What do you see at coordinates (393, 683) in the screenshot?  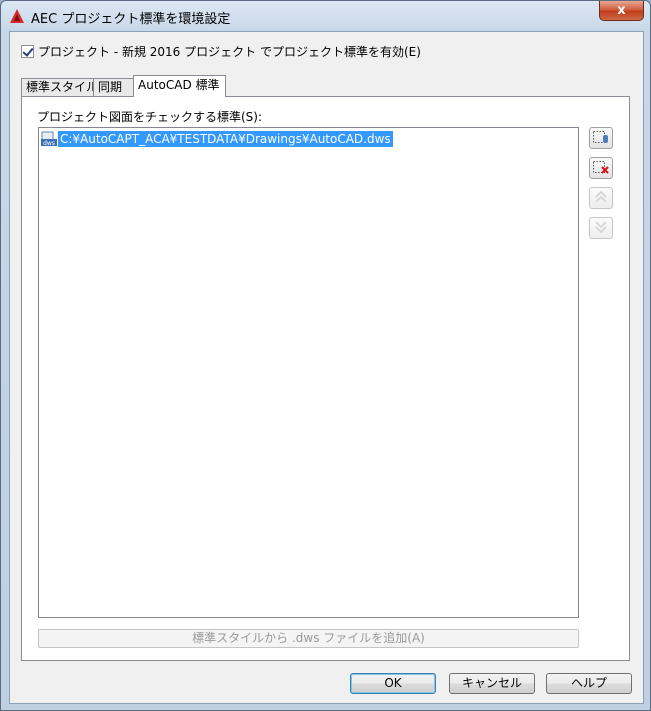 I see `ok-button: OK` at bounding box center [393, 683].